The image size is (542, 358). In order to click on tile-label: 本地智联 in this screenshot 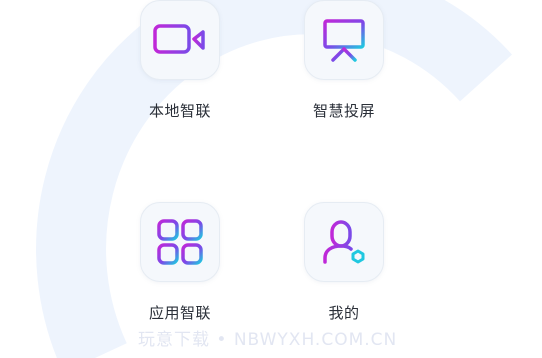, I will do `click(179, 111)`.